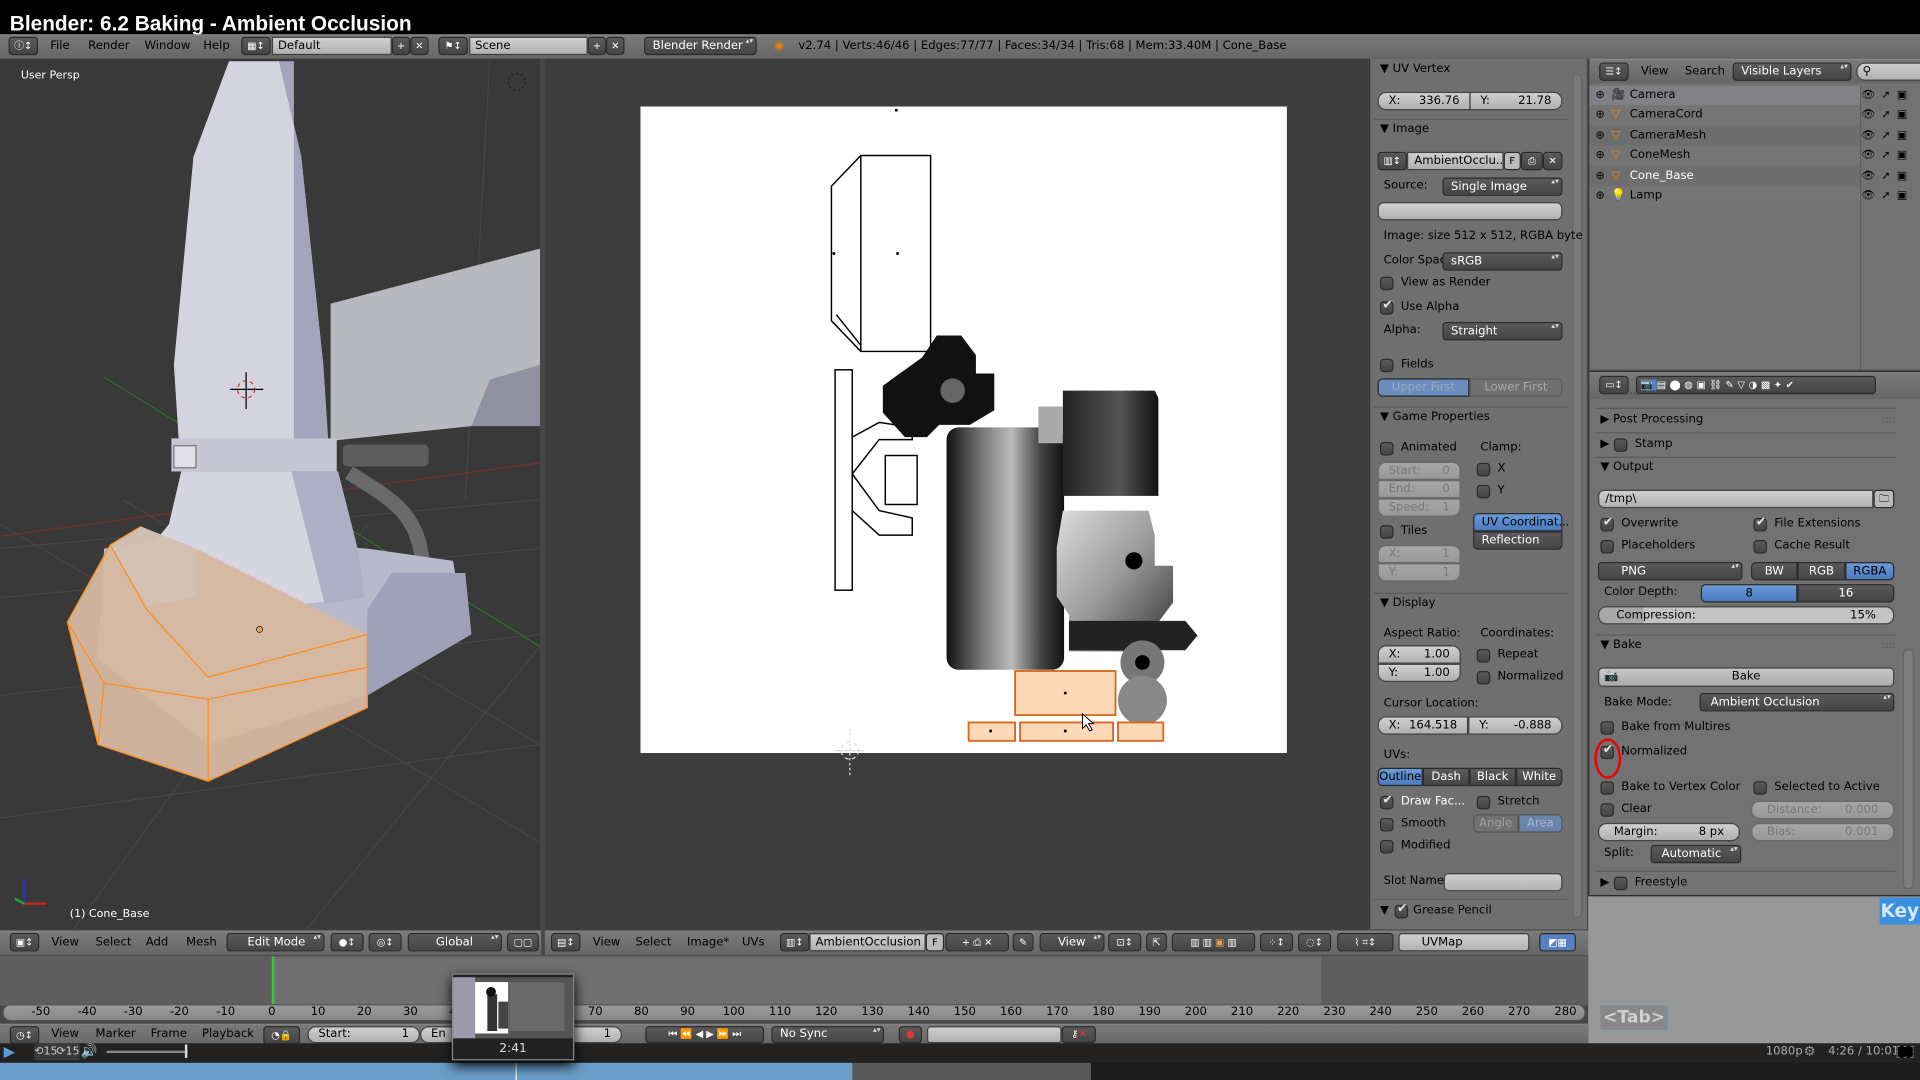  I want to click on outliner-item-cone_base: ⊕ ▽ Cone_Base 👁➚▣, so click(1748, 176).